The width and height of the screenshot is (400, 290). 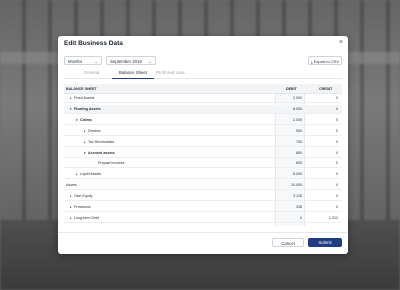 I want to click on row-label-text: Tax Receivables, so click(x=101, y=141).